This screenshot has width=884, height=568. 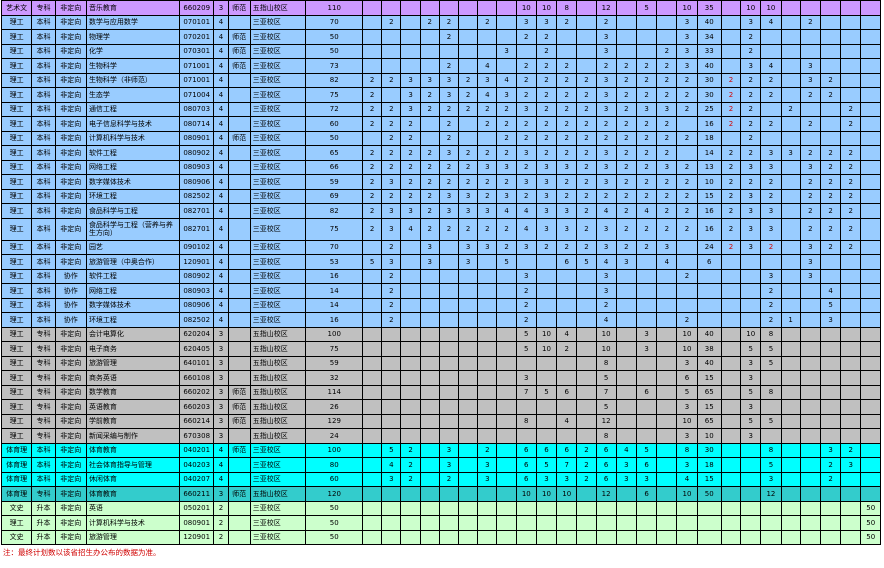 What do you see at coordinates (132, 167) in the screenshot?
I see `major-cell: 网络工程` at bounding box center [132, 167].